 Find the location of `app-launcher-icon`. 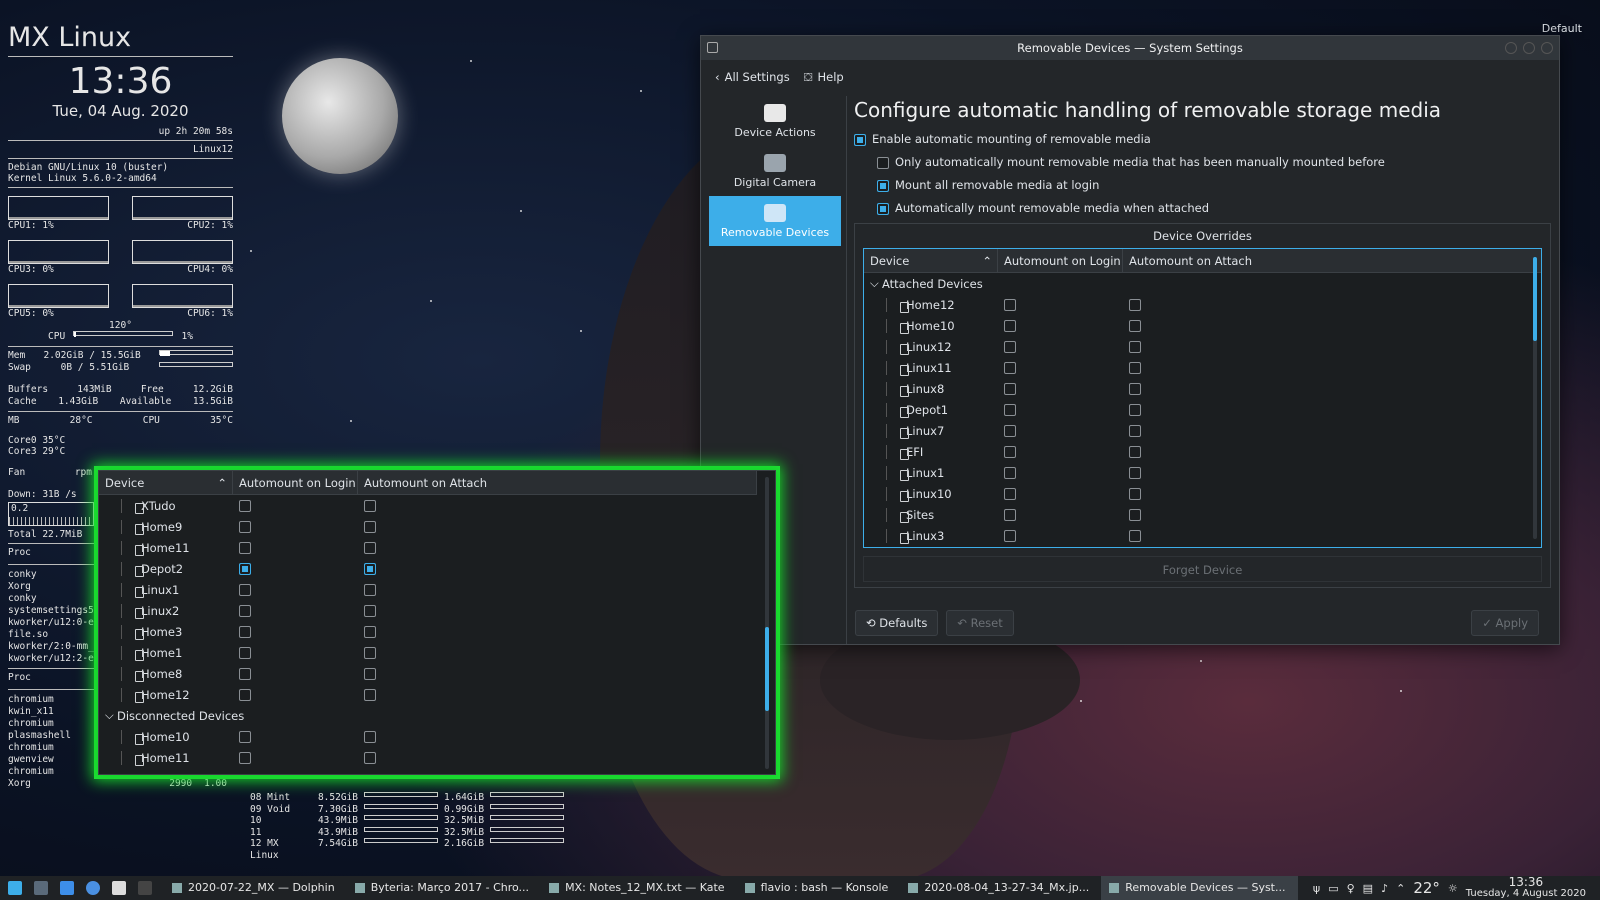

app-launcher-icon is located at coordinates (15, 888).